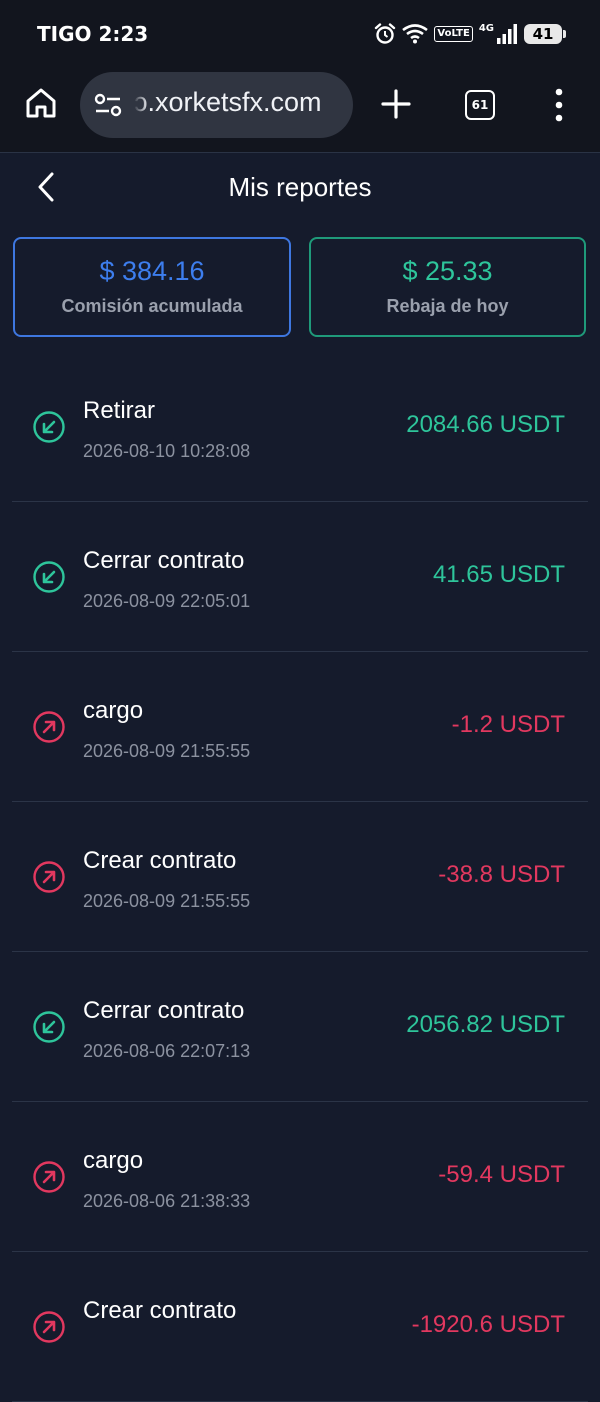  I want to click on url-fade, so click(141, 105).